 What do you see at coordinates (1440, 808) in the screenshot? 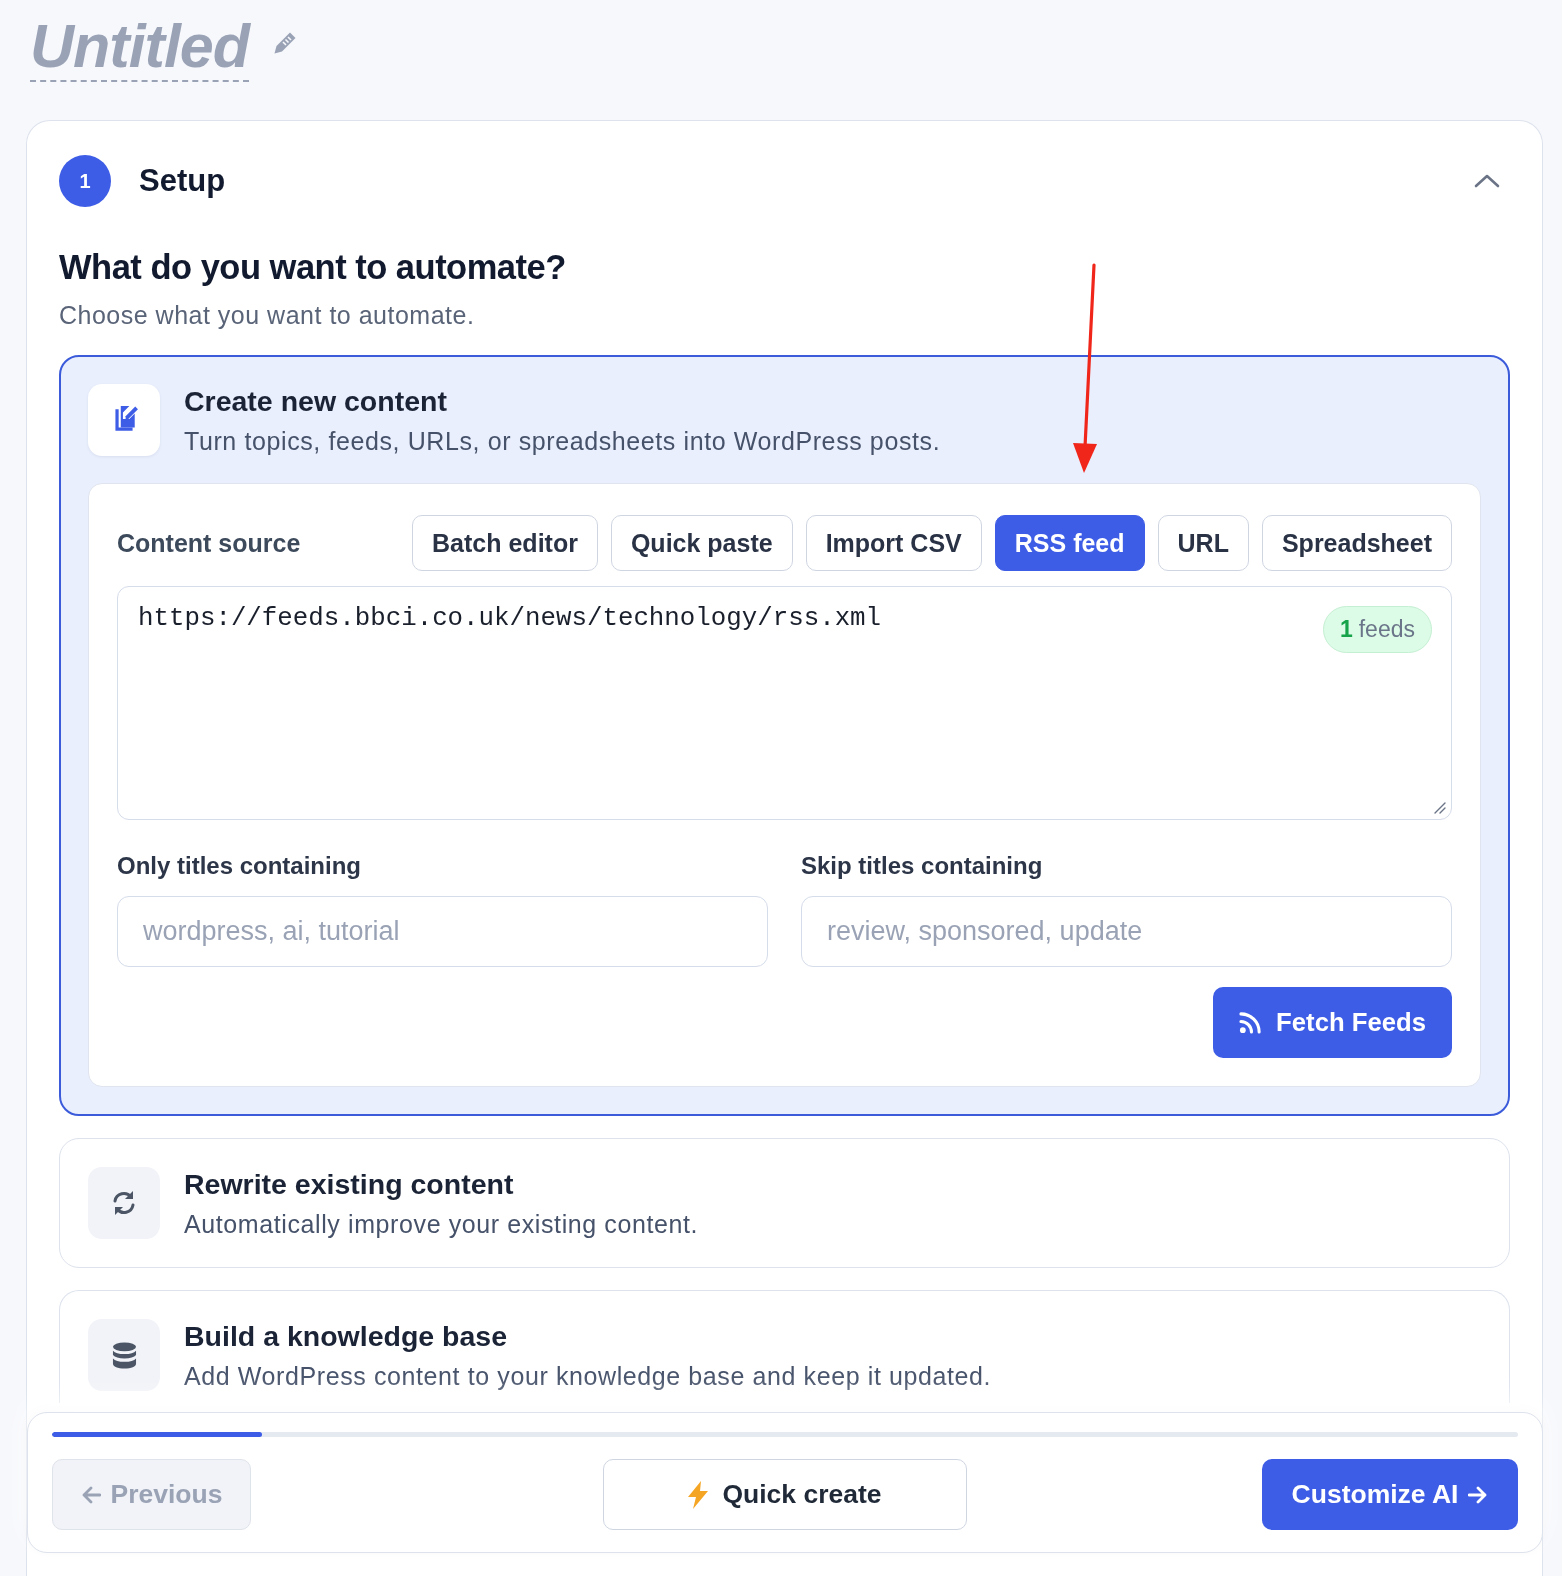
I see `resize-grip-icon` at bounding box center [1440, 808].